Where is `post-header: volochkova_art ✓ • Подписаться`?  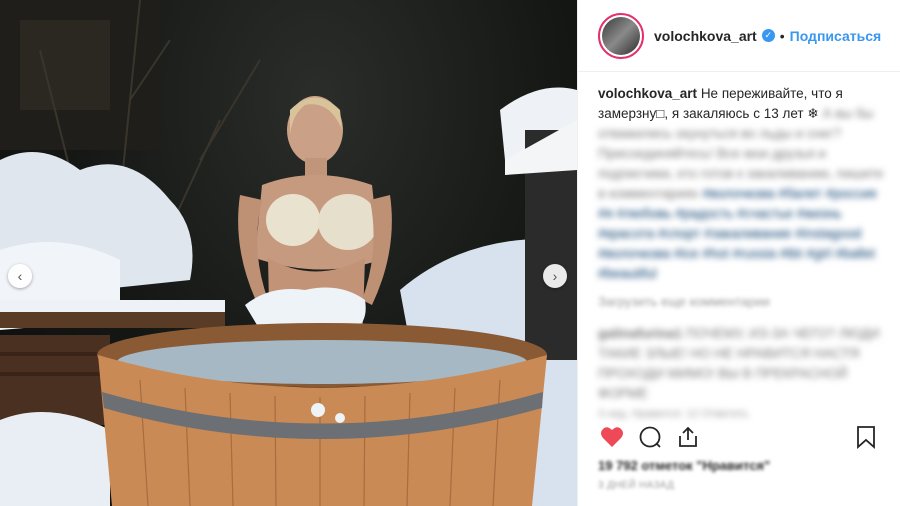
post-header: volochkova_art ✓ • Подписаться is located at coordinates (739, 36).